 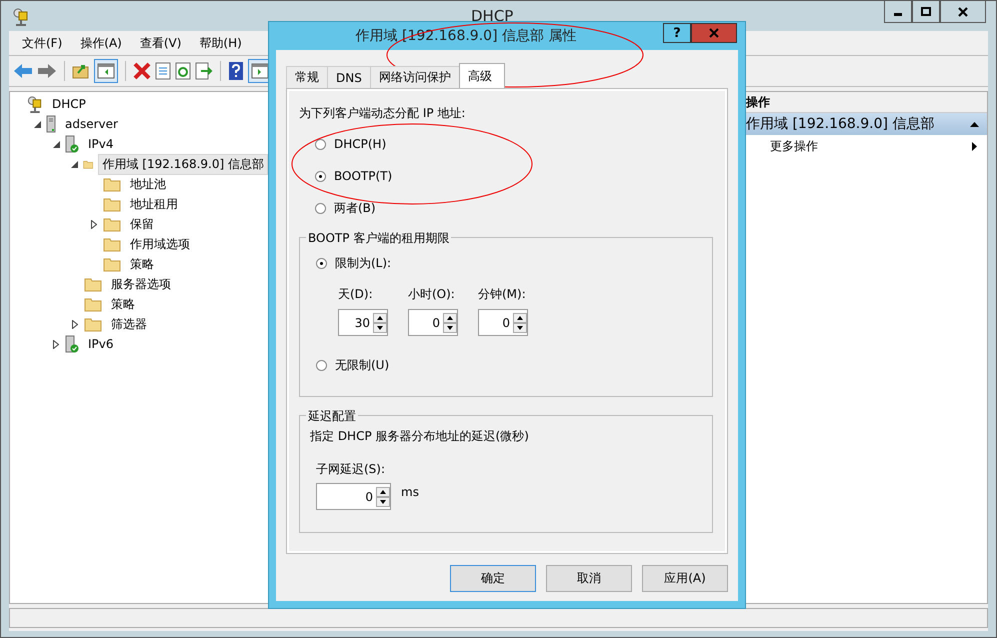 What do you see at coordinates (514, 176) in the screenshot?
I see `radio-option: BOOTP(T)` at bounding box center [514, 176].